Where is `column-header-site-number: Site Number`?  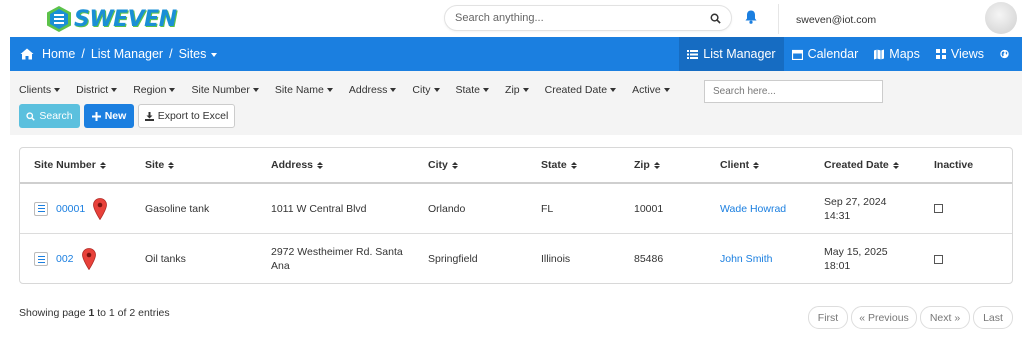 column-header-site-number: Site Number is located at coordinates (70, 165).